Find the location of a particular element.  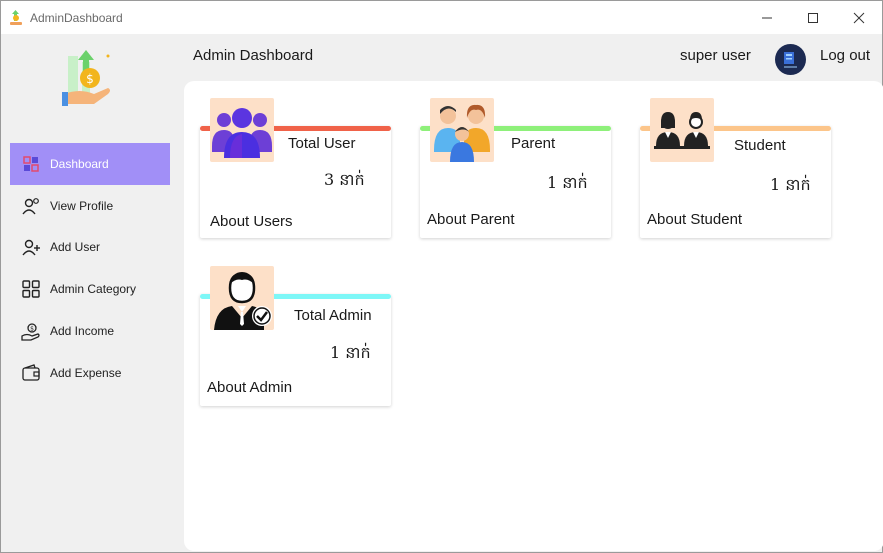

maximize-button is located at coordinates (813, 17).